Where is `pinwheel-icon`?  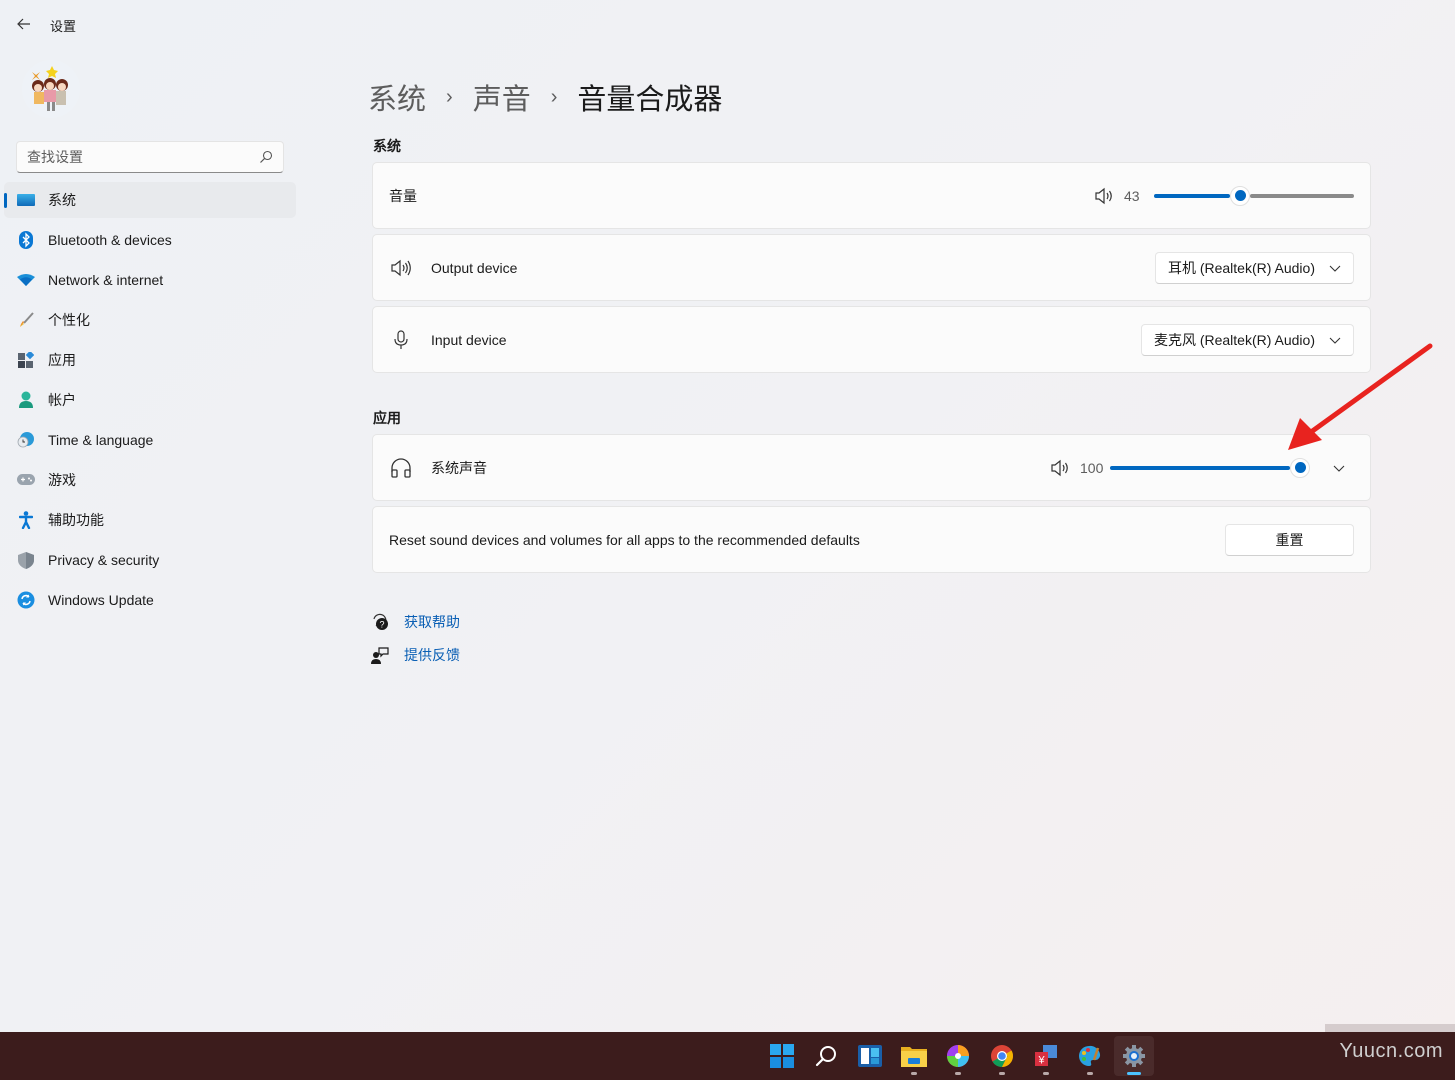
pinwheel-icon is located at coordinates (958, 1056).